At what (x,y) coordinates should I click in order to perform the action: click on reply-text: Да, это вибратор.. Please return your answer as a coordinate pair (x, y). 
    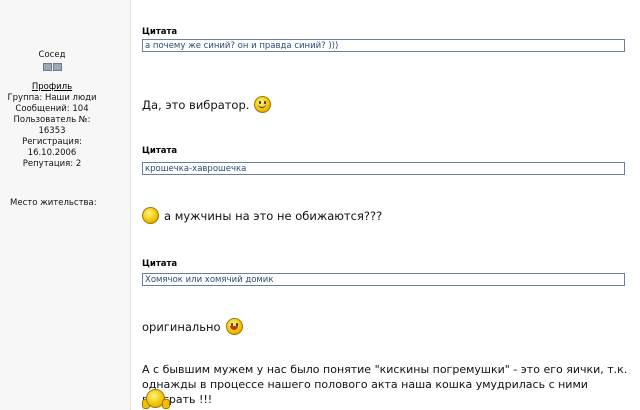
    Looking at the image, I should click on (196, 104).